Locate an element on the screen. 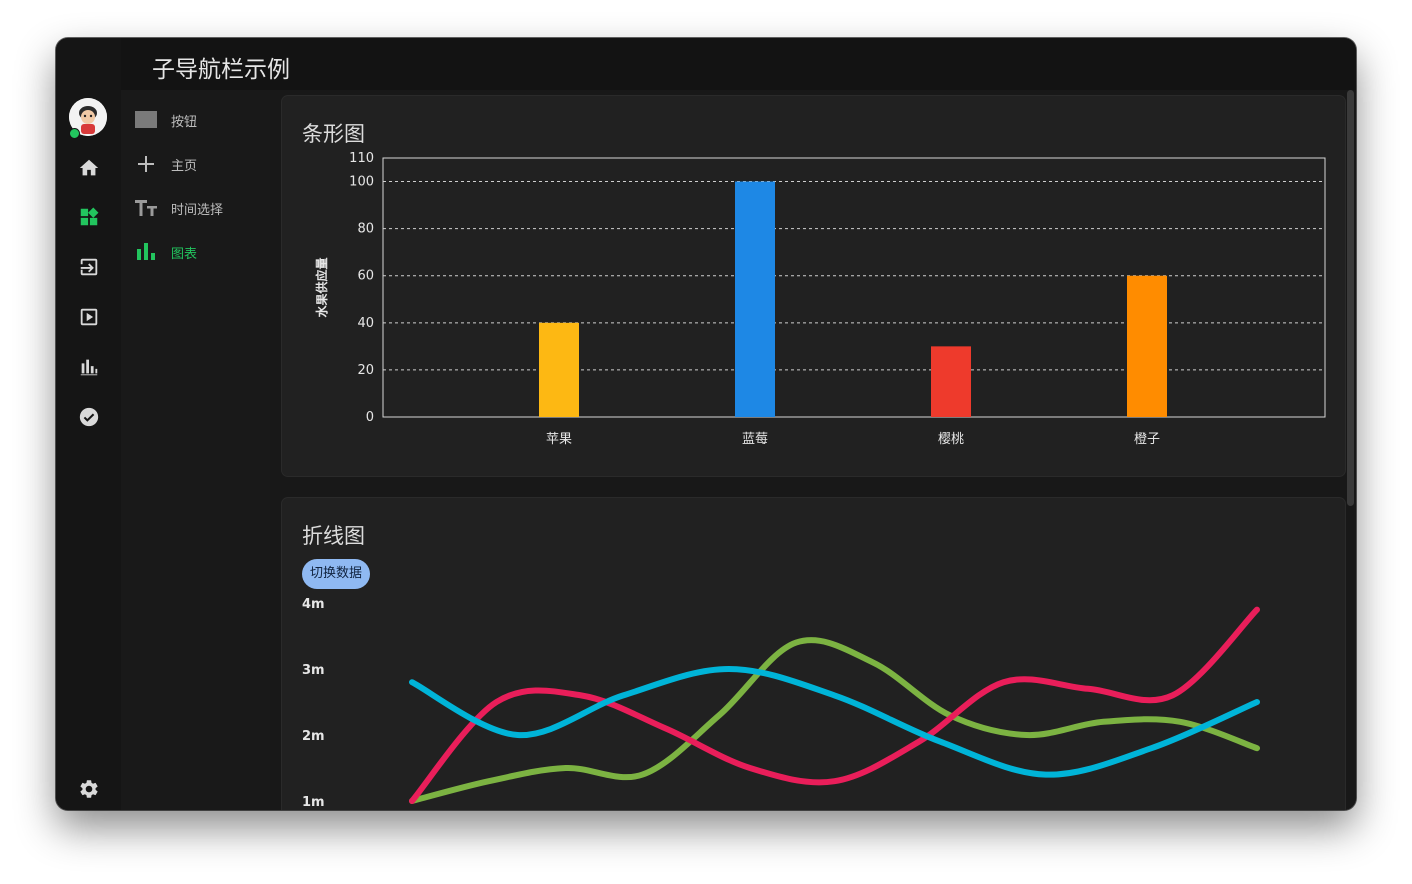 This screenshot has width=1412, height=884. login-icon is located at coordinates (89, 267).